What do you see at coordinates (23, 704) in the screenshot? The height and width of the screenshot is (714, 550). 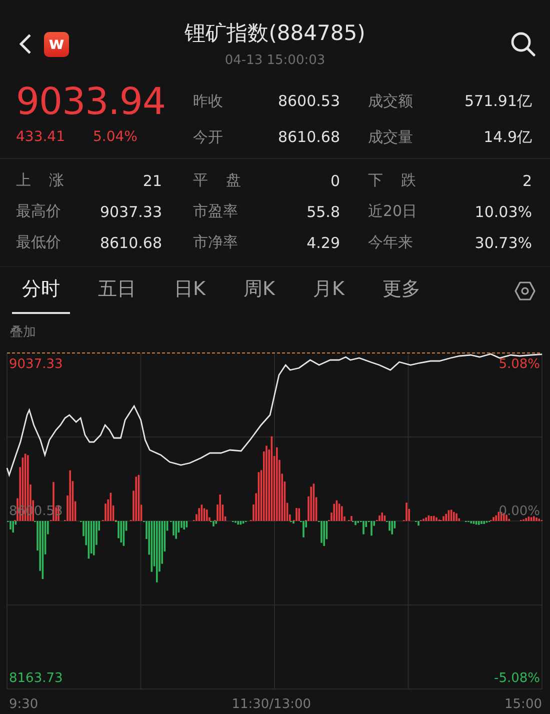 I see `time-axis-label: 9:30` at bounding box center [23, 704].